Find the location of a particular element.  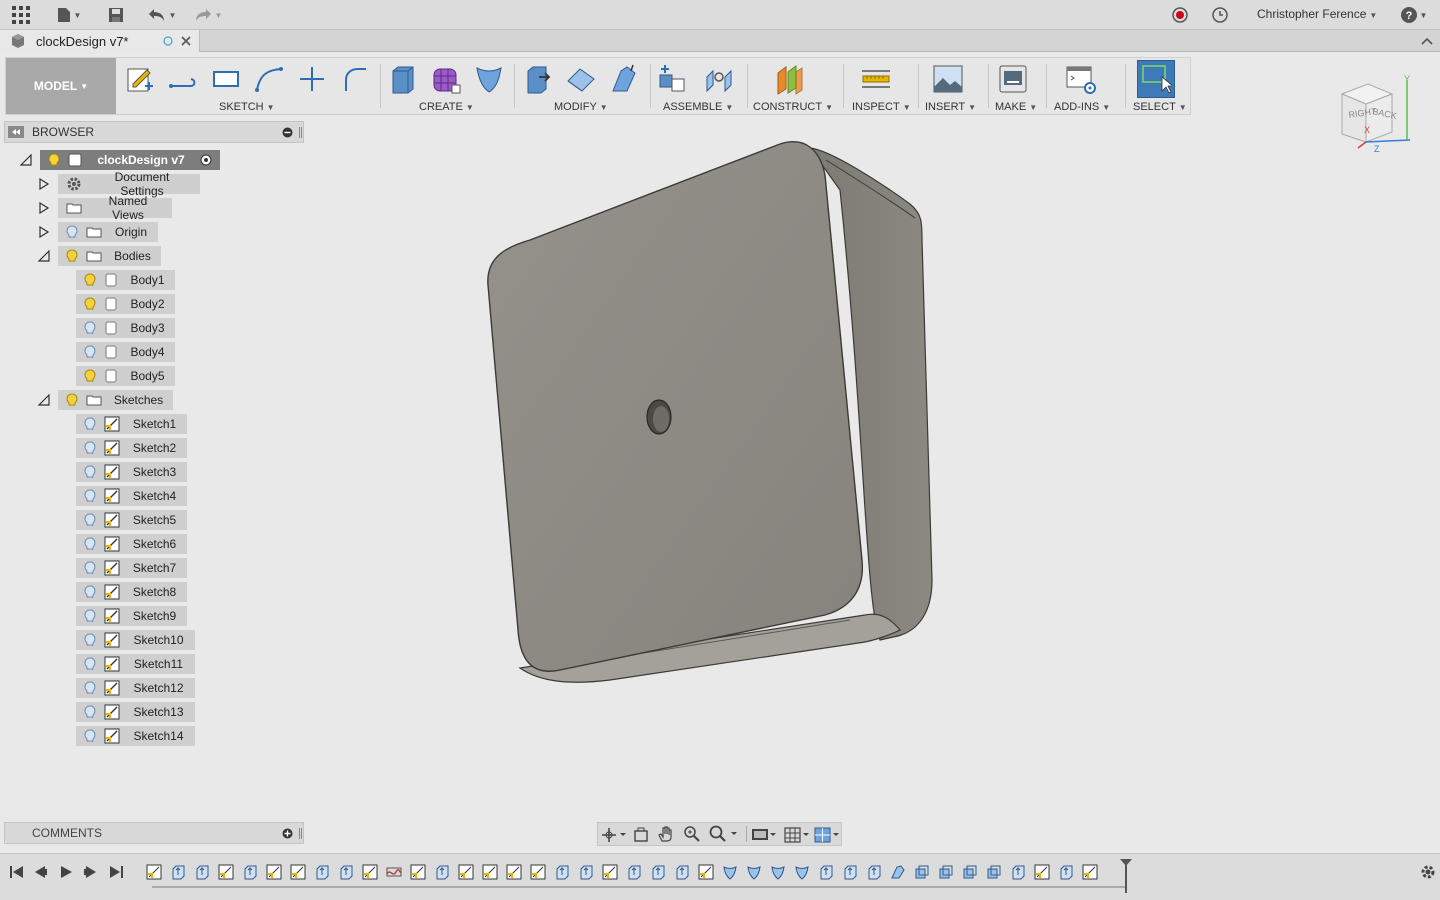

fillet-sketch-button is located at coordinates (355, 79).